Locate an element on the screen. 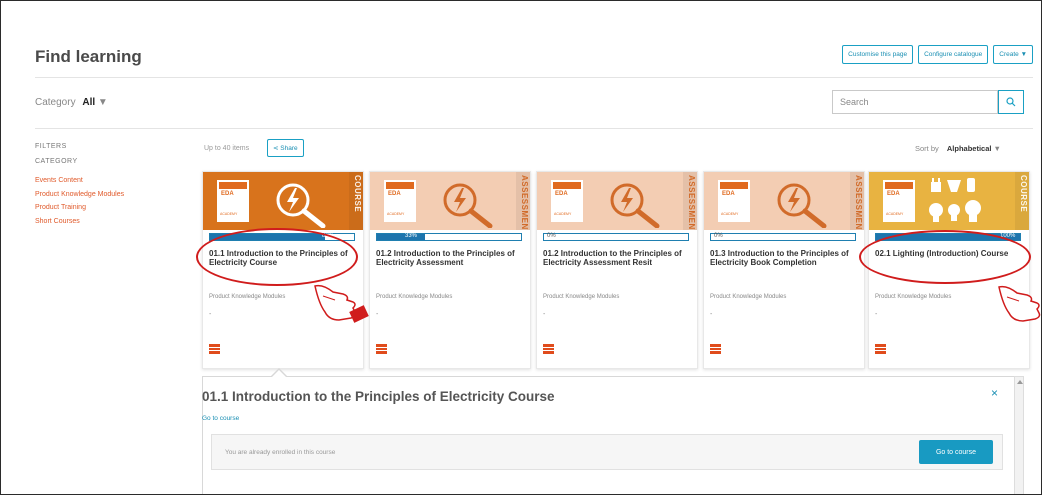  filter-product-training: Product Training is located at coordinates (79, 211).